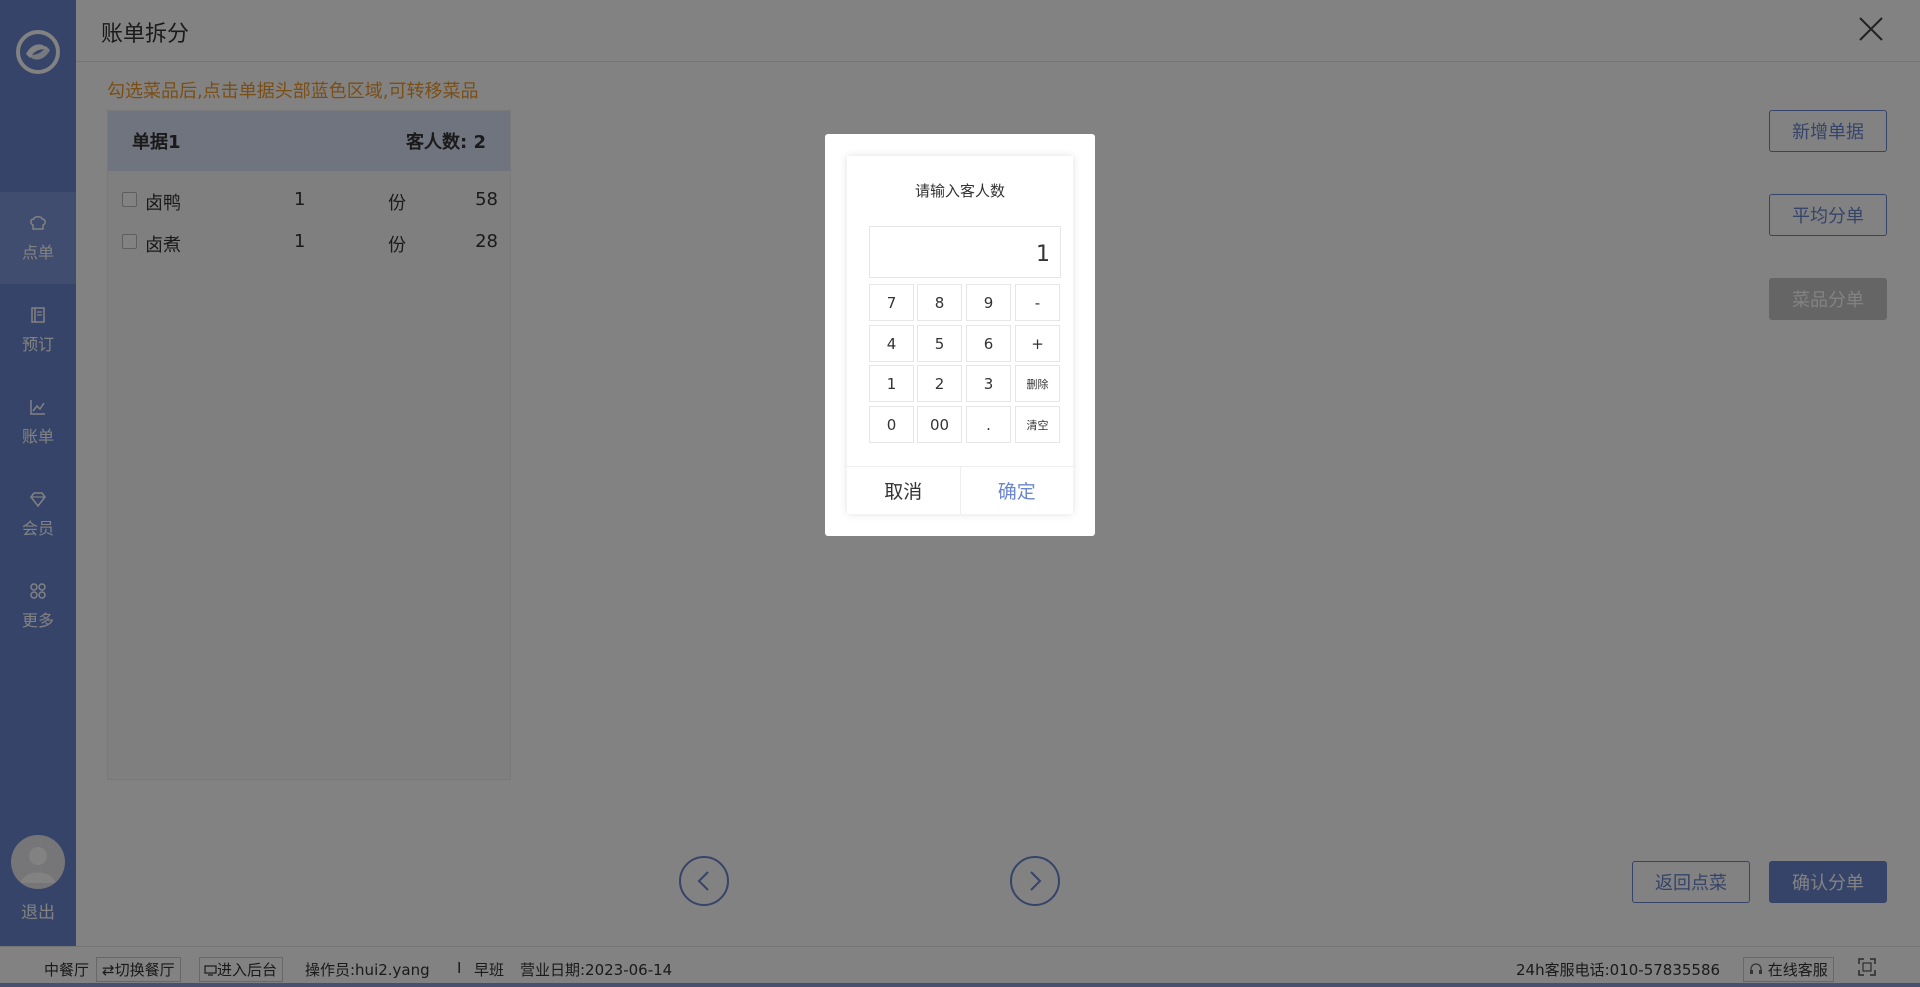 This screenshot has width=1920, height=987. I want to click on key-0: 0, so click(891, 424).